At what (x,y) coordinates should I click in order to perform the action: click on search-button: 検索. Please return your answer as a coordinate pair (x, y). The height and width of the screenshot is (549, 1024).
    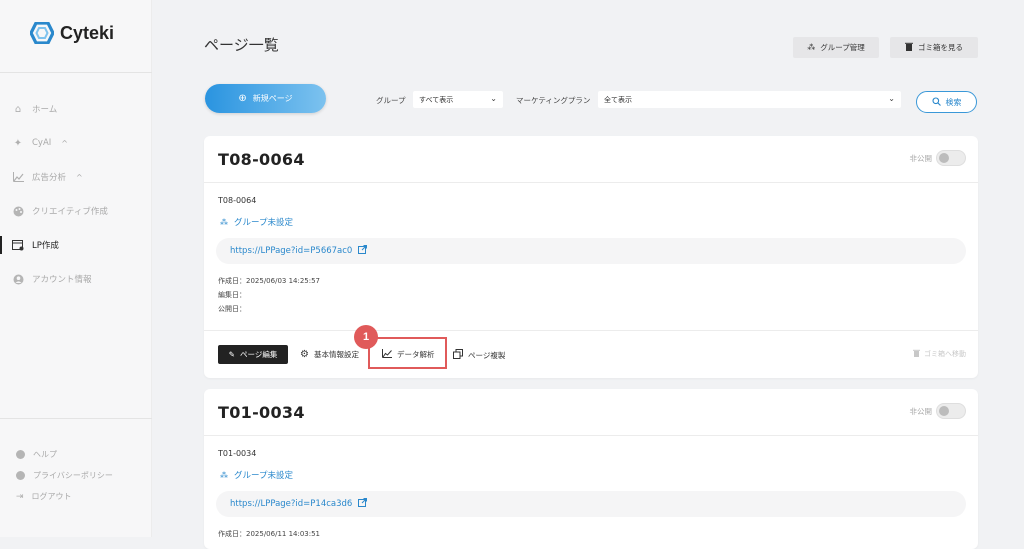
    Looking at the image, I should click on (946, 102).